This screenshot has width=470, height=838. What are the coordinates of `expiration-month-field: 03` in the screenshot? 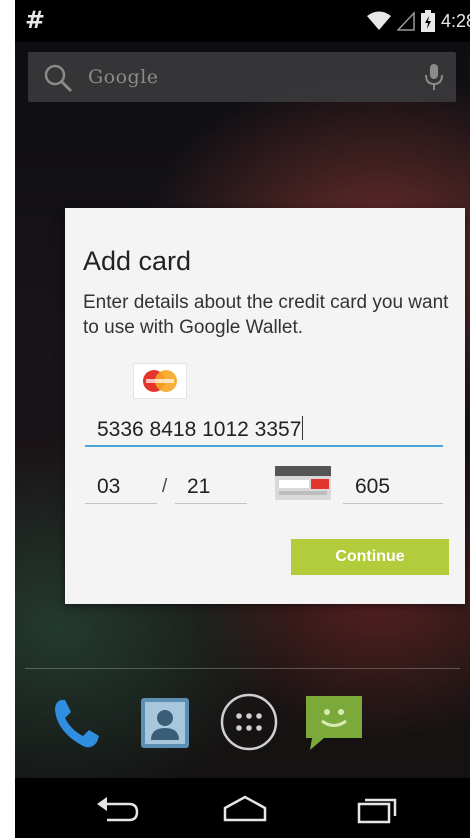 It's located at (121, 487).